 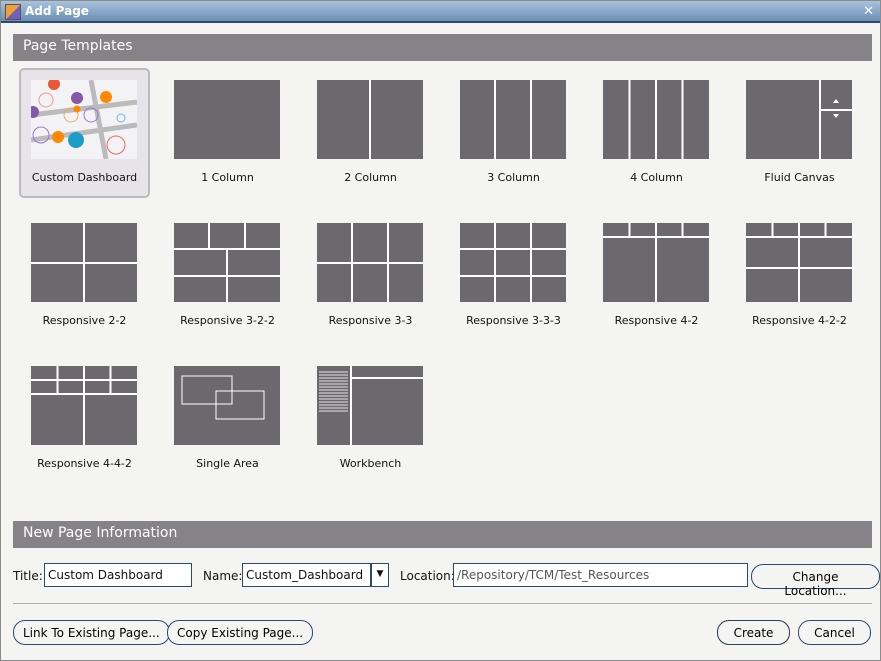 I want to click on template-responsive-4-4-2: Responsive 4-4-2, so click(x=84, y=419).